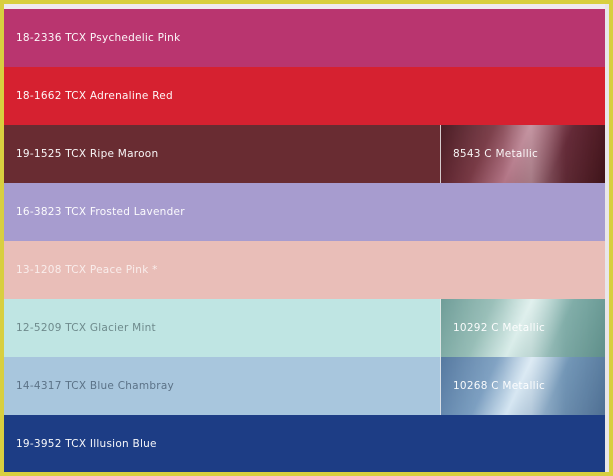  Describe the element at coordinates (87, 154) in the screenshot. I see `stripe-label-ripe-maroon: 19-1525 TCX Ripe Maroon` at that location.